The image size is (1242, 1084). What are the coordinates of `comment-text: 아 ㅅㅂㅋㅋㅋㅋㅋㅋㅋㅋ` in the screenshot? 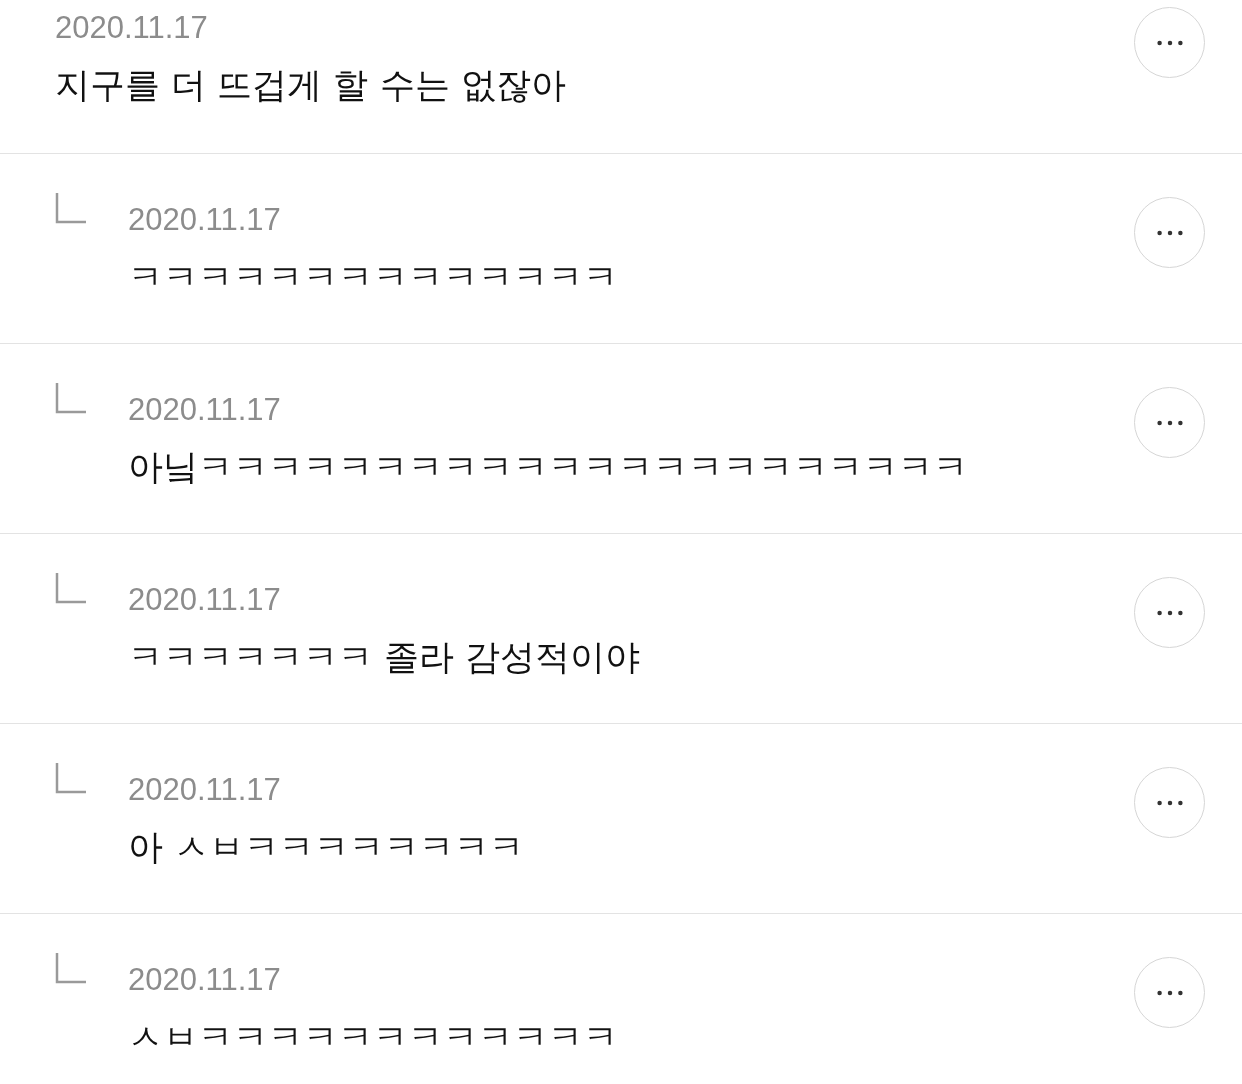 It's located at (327, 847).